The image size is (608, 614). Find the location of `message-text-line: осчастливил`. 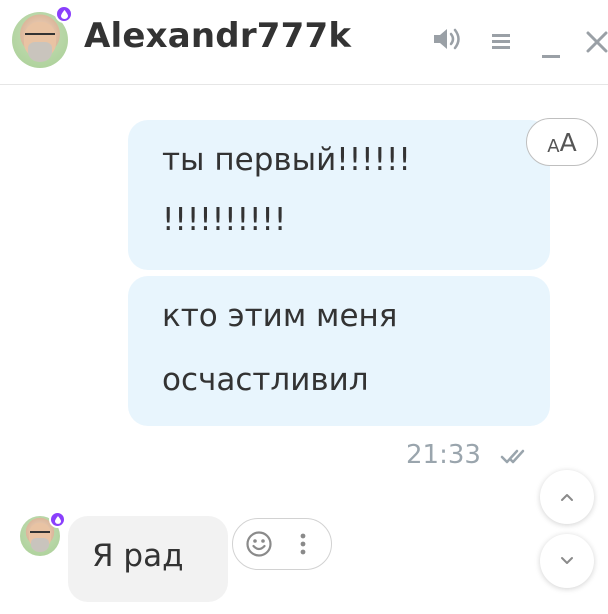

message-text-line: осчастливил is located at coordinates (265, 380).